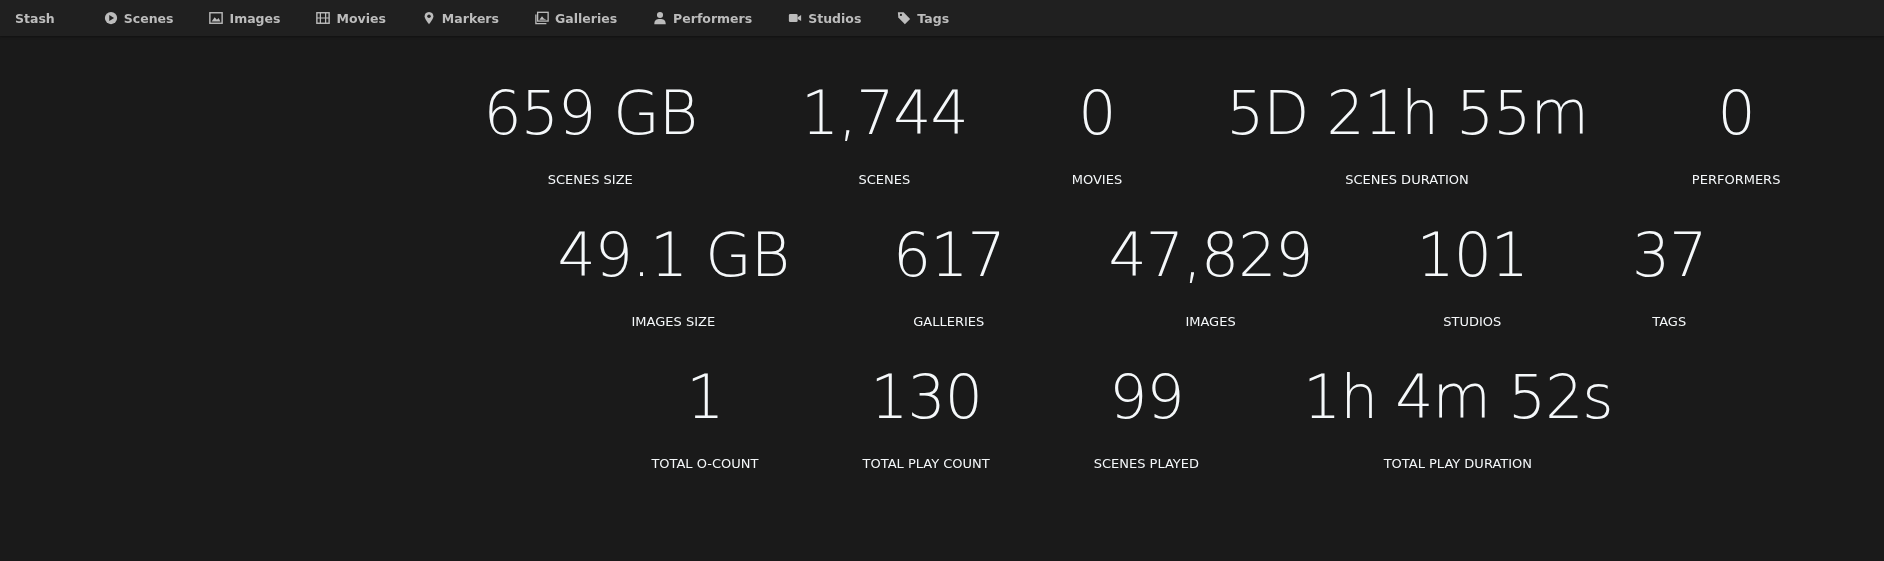 The width and height of the screenshot is (1884, 561). What do you see at coordinates (825, 18) in the screenshot?
I see `nav-link: Studios` at bounding box center [825, 18].